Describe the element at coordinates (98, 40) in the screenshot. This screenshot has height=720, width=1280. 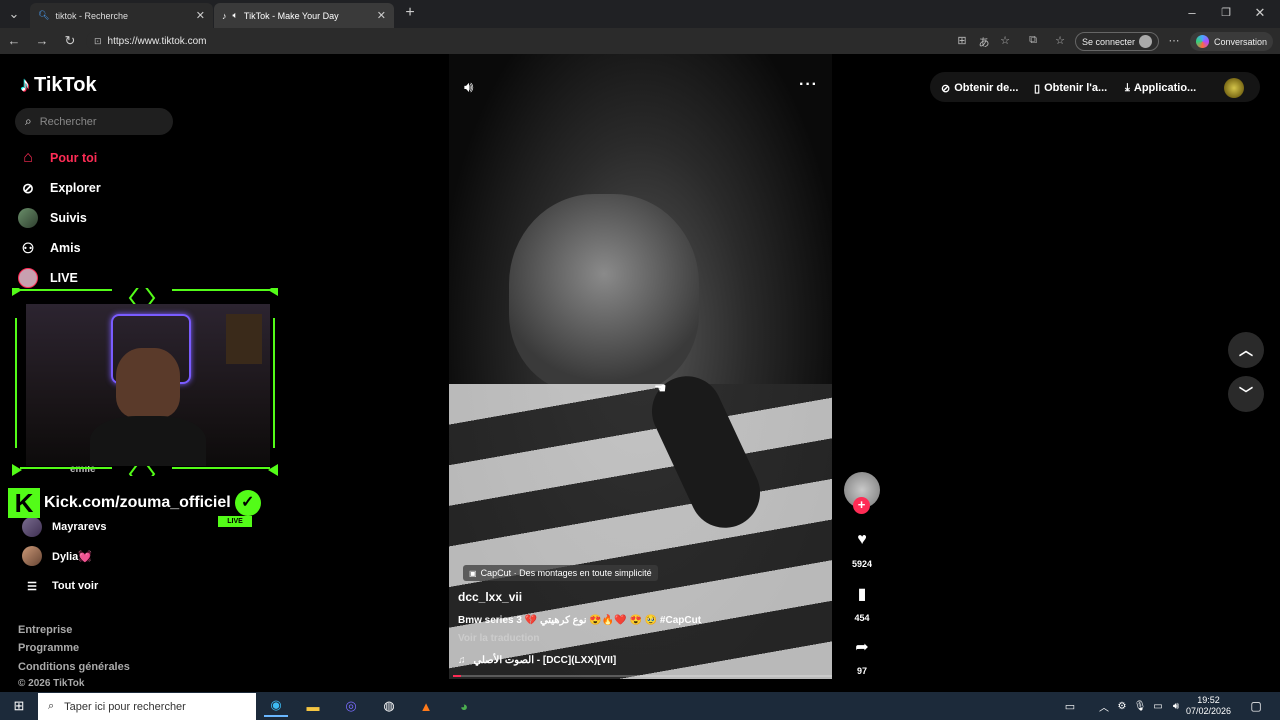
I see `lock-icon: ⊡` at that location.